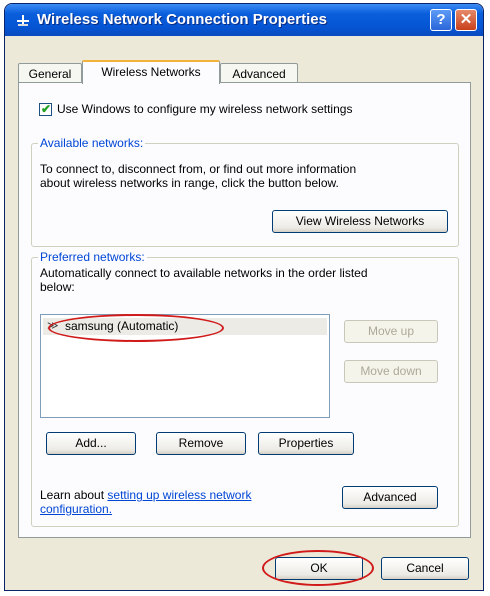 The image size is (490, 596). I want to click on preferred-description-line2: below:, so click(57, 287).